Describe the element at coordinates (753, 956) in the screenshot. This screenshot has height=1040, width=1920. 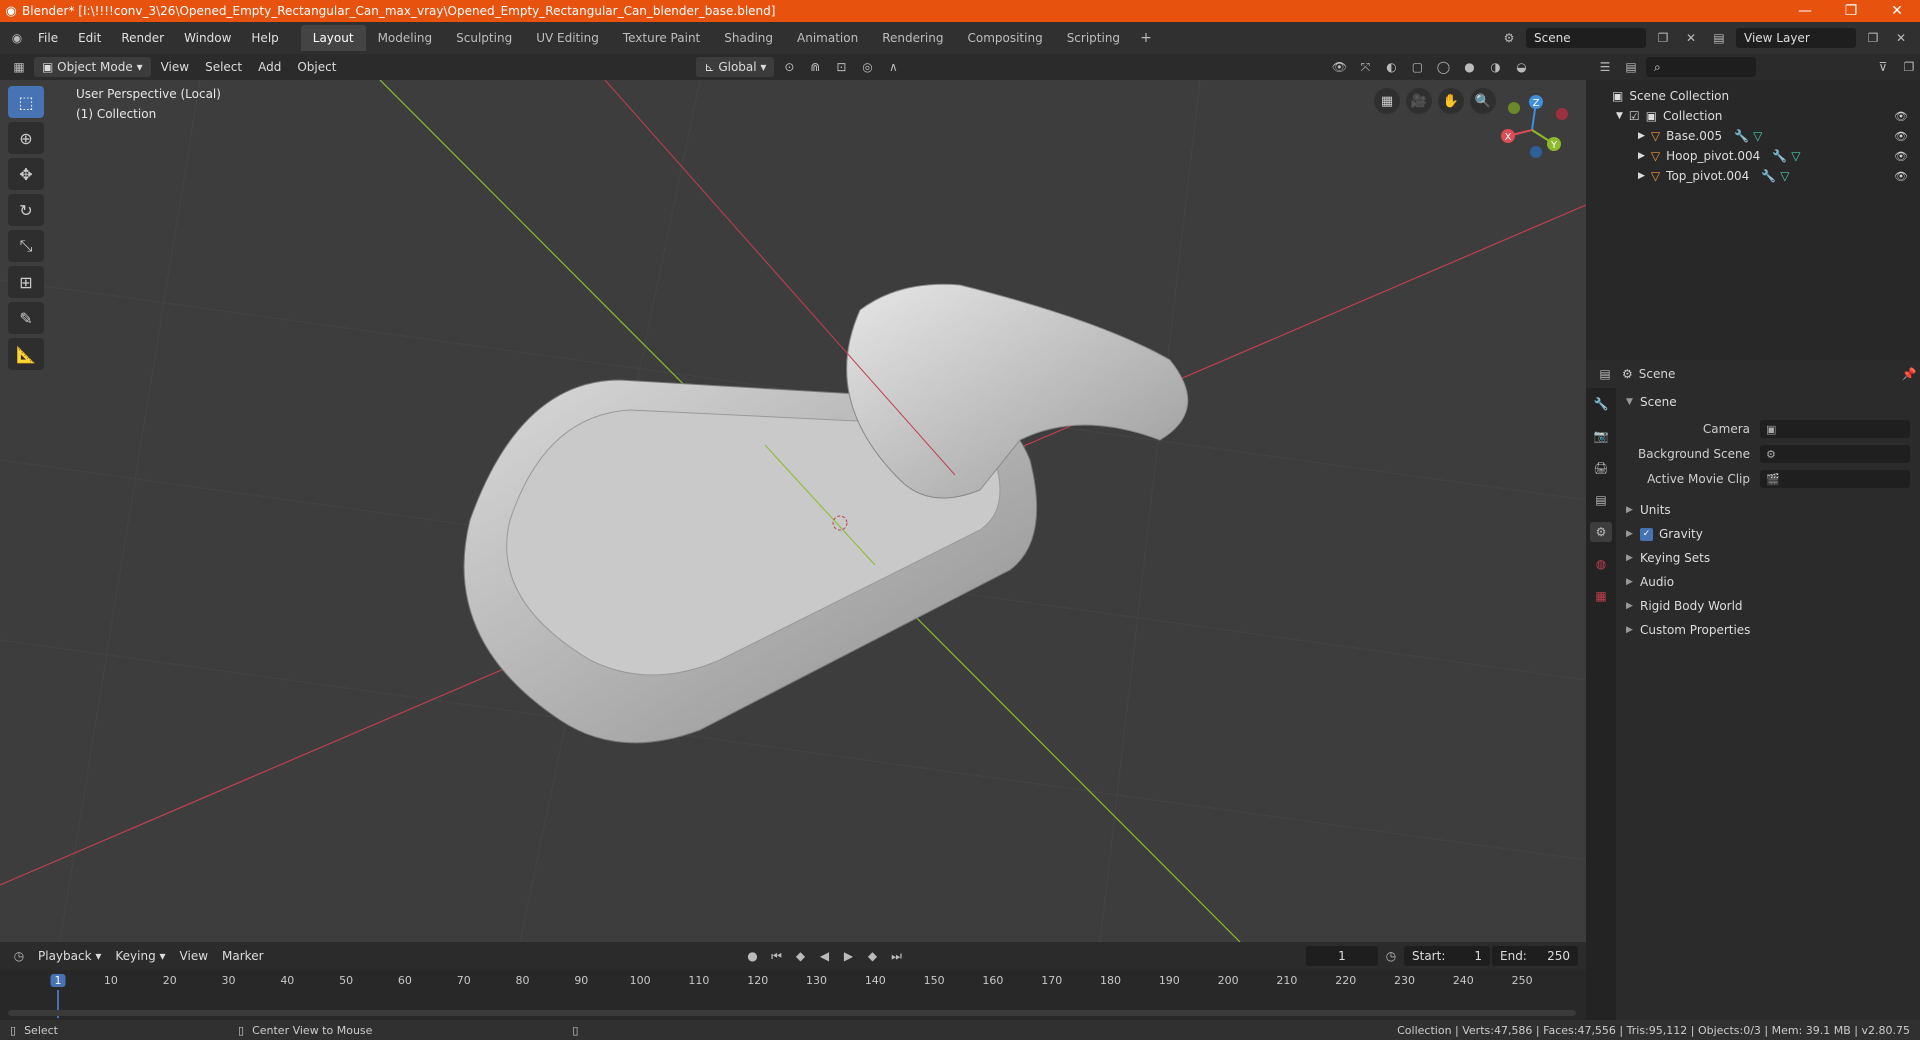
I see `record-icon: ●` at that location.